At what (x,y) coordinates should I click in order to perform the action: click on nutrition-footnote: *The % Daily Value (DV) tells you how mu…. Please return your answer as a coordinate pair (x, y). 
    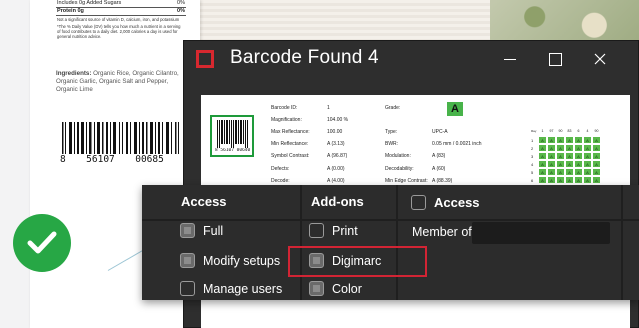
    Looking at the image, I should click on (119, 31).